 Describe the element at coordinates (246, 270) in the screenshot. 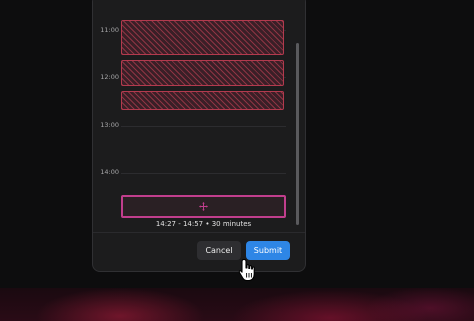

I see `hand-pointer-cursor-icon` at that location.